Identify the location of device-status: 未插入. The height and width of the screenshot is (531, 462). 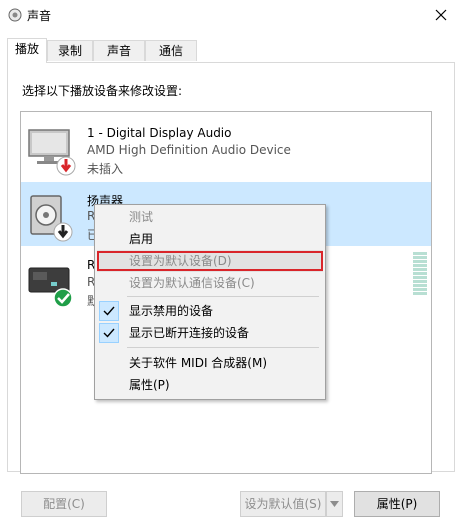
(105, 169).